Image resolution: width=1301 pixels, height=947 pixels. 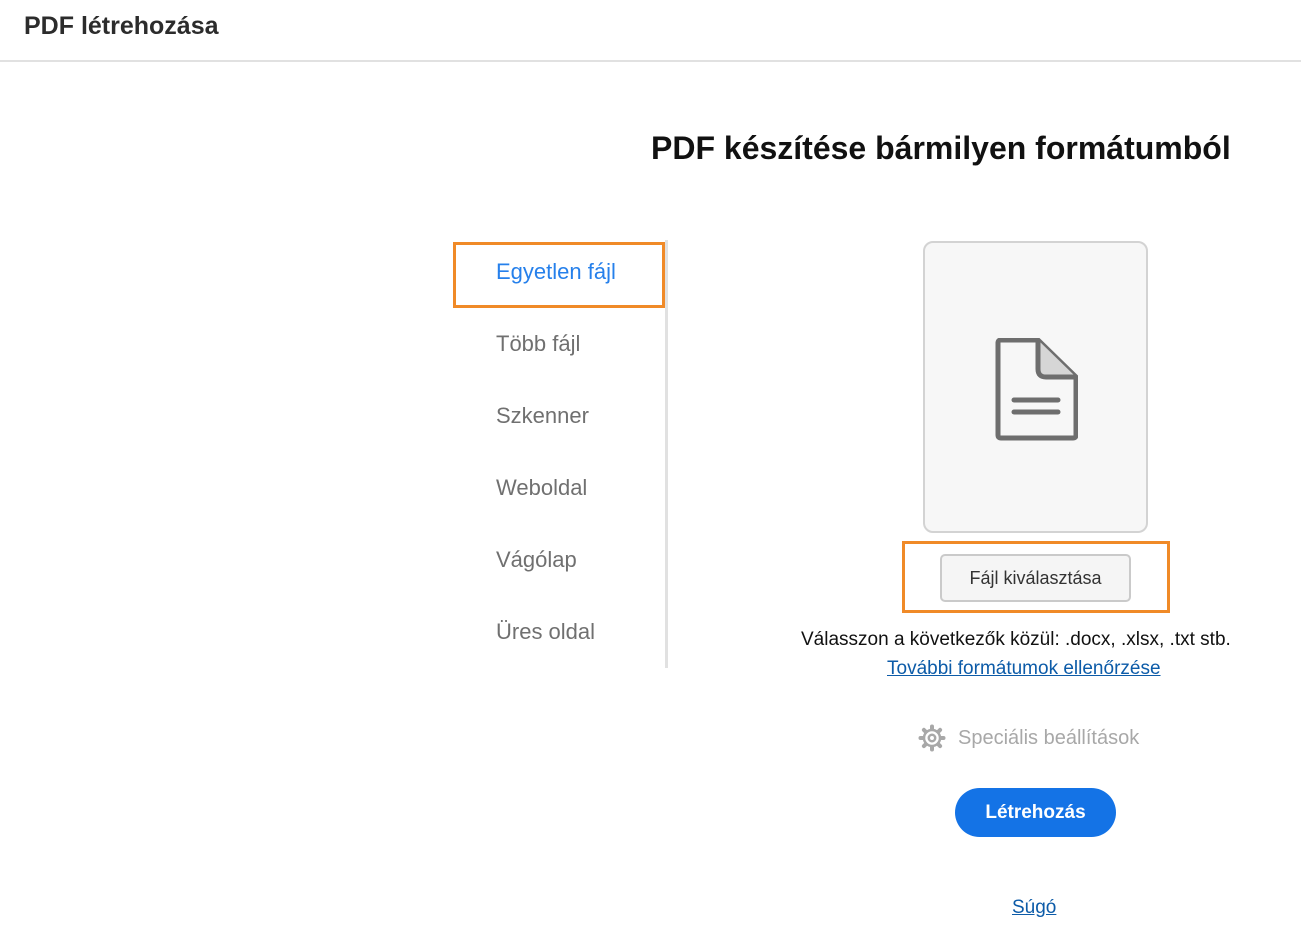 What do you see at coordinates (538, 344) in the screenshot?
I see `nav-item-multiple-files: Több fájl` at bounding box center [538, 344].